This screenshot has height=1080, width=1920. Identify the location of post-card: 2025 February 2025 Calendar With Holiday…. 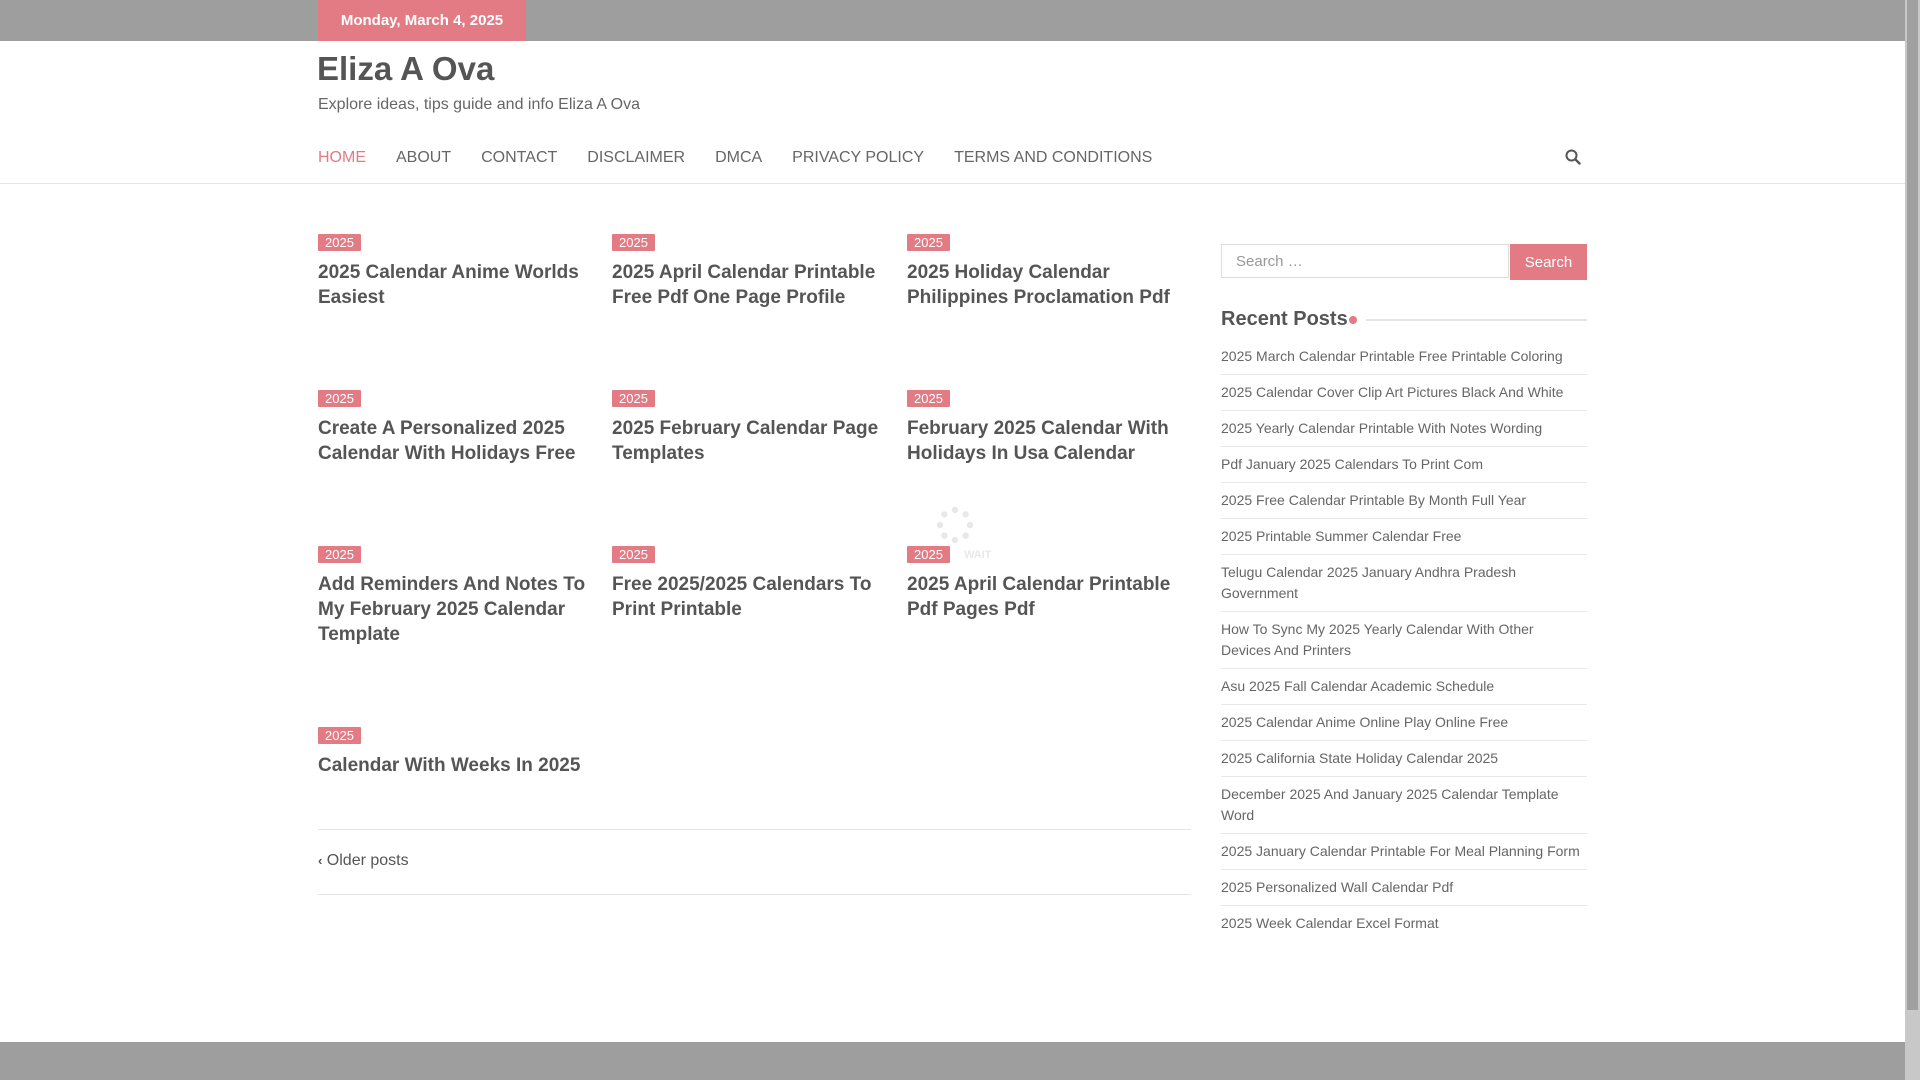
(1047, 428).